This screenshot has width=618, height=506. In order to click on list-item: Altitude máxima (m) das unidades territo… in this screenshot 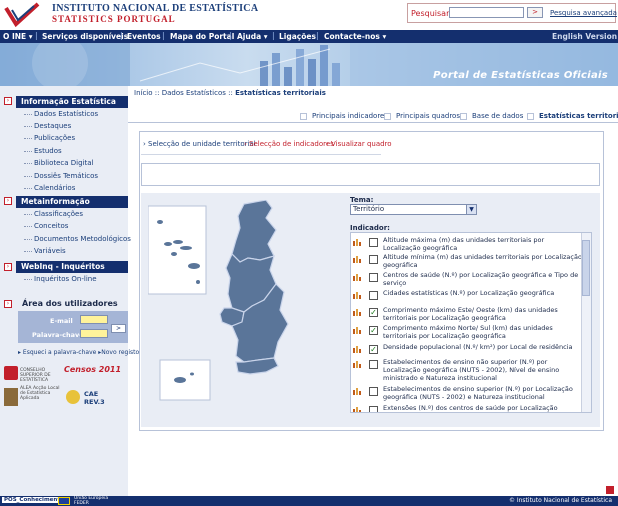, I will do `click(467, 244)`.